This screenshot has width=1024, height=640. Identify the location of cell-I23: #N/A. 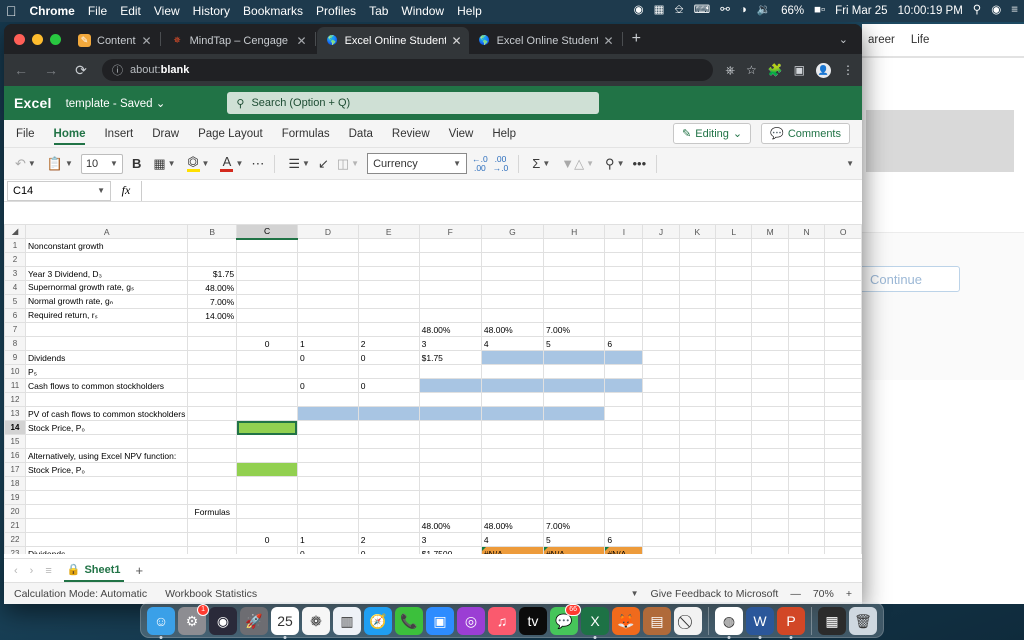
(624, 550).